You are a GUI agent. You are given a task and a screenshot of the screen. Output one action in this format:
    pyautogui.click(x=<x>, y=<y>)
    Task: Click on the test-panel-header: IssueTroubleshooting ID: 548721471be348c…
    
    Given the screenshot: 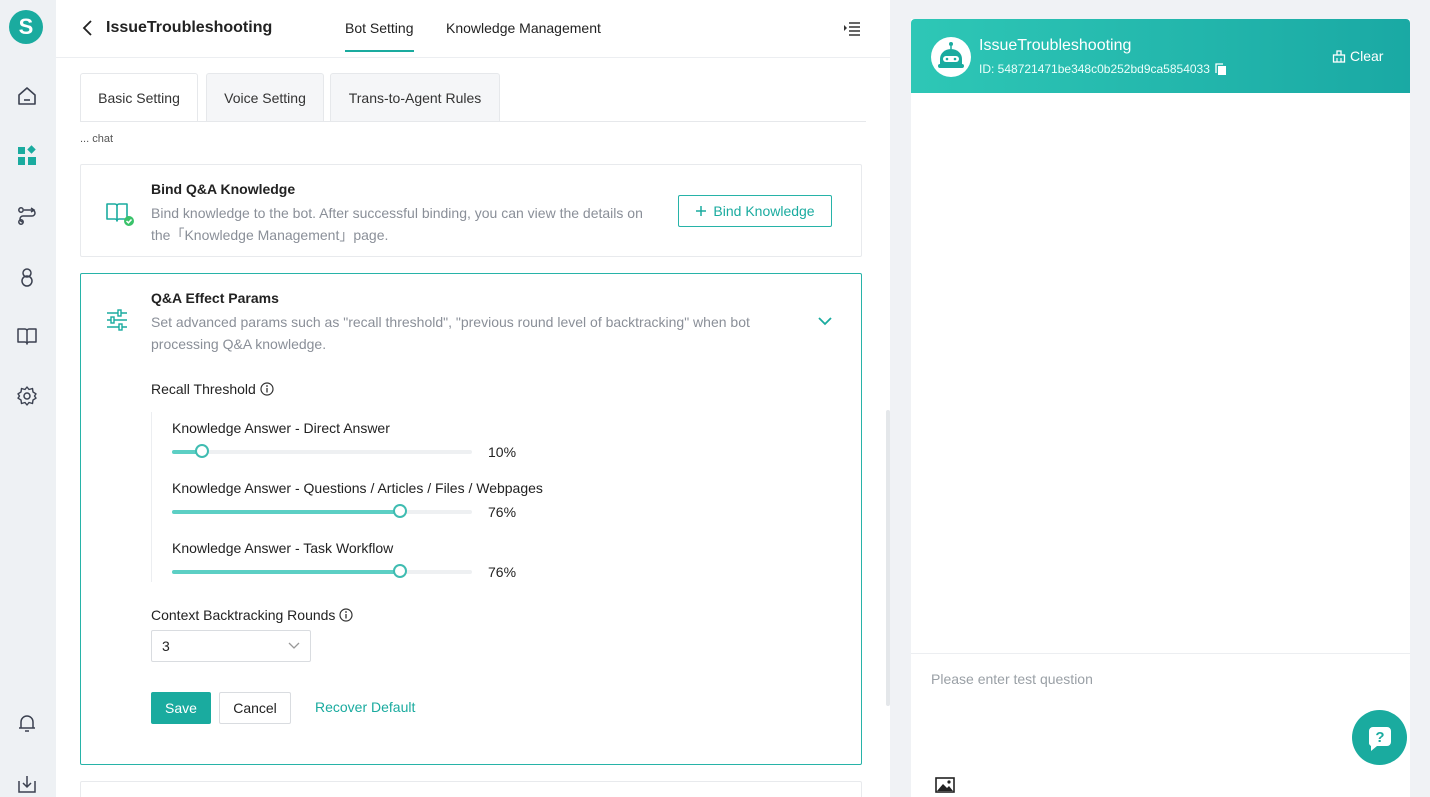 What is the action you would take?
    pyautogui.click(x=1160, y=56)
    